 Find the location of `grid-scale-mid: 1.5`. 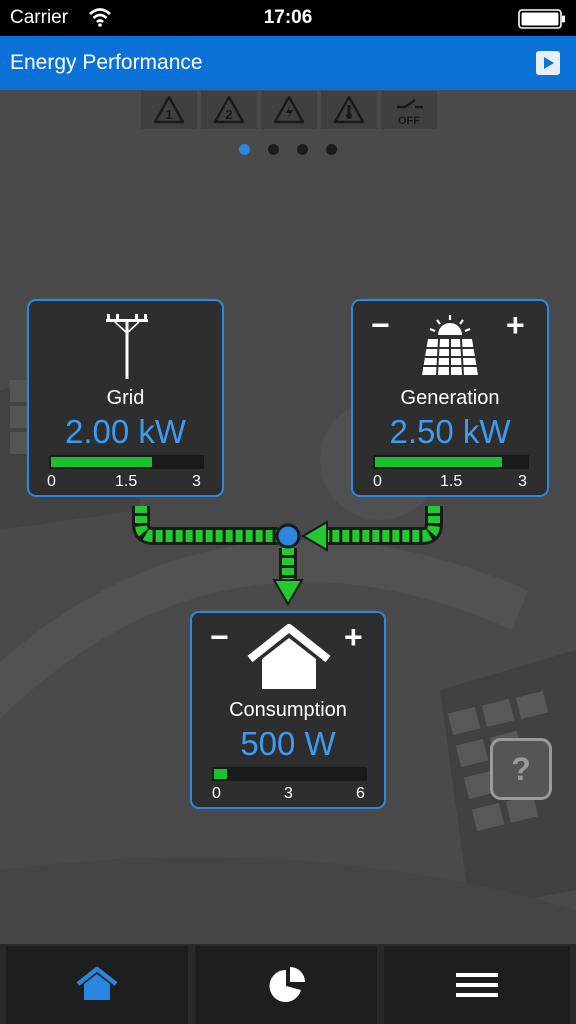

grid-scale-mid: 1.5 is located at coordinates (126, 481).